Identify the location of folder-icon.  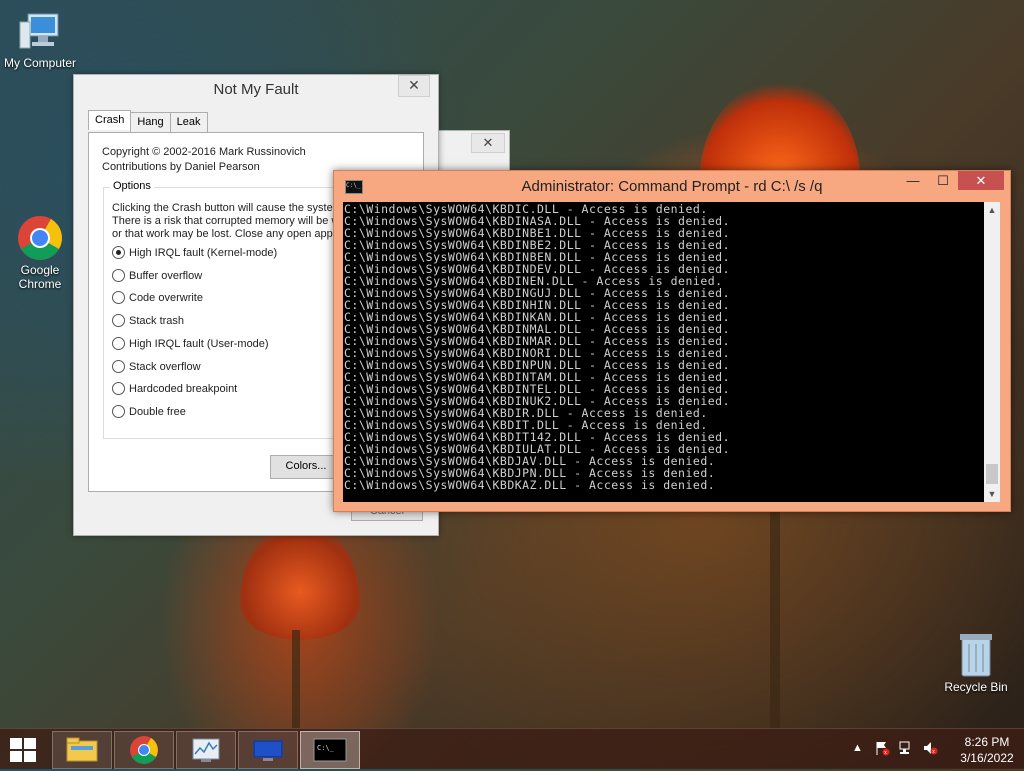
(82, 749).